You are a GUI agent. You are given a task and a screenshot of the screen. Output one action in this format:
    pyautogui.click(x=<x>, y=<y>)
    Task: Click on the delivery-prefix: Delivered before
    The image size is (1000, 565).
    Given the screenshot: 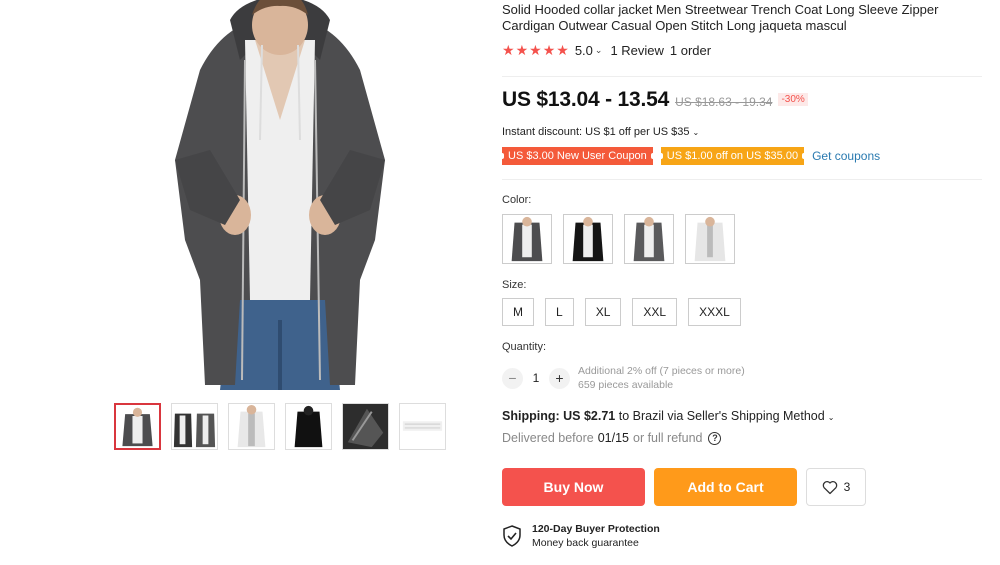 What is the action you would take?
    pyautogui.click(x=548, y=438)
    